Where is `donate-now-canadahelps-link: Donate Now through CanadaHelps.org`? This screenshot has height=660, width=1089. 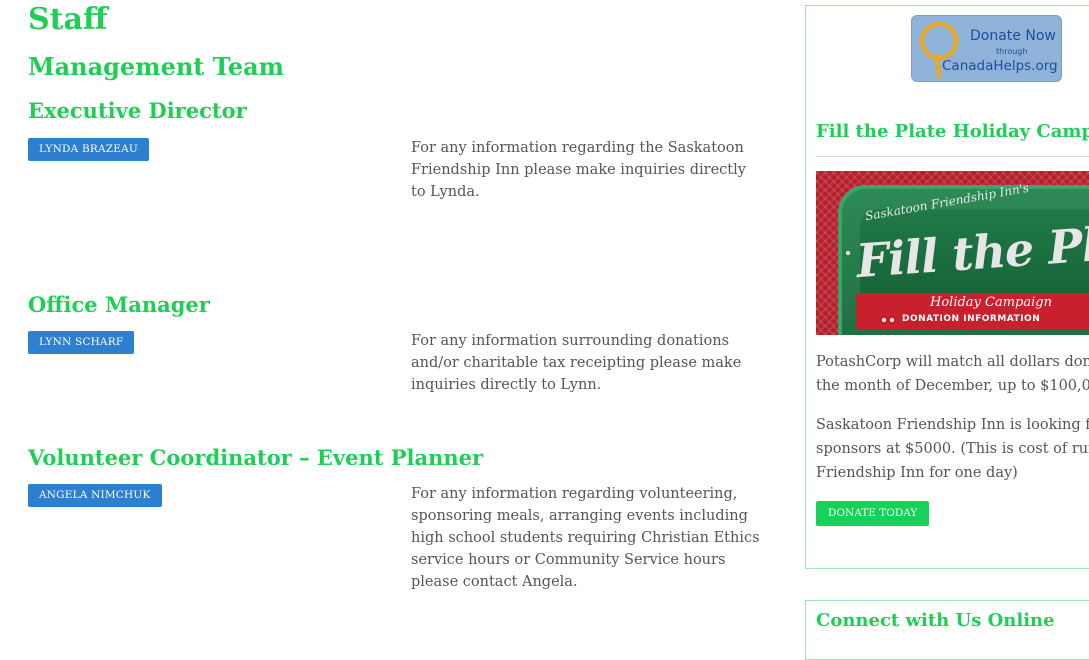 donate-now-canadahelps-link: Donate Now through CanadaHelps.org is located at coordinates (986, 48).